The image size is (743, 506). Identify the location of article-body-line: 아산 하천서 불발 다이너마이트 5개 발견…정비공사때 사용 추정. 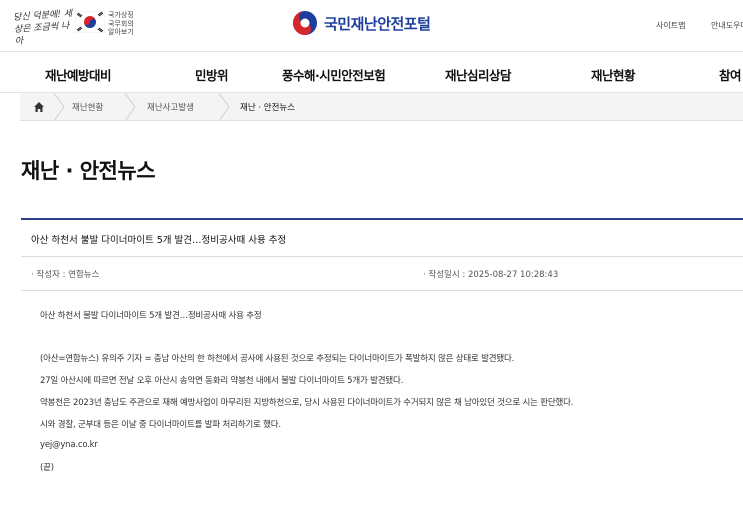
(151, 316).